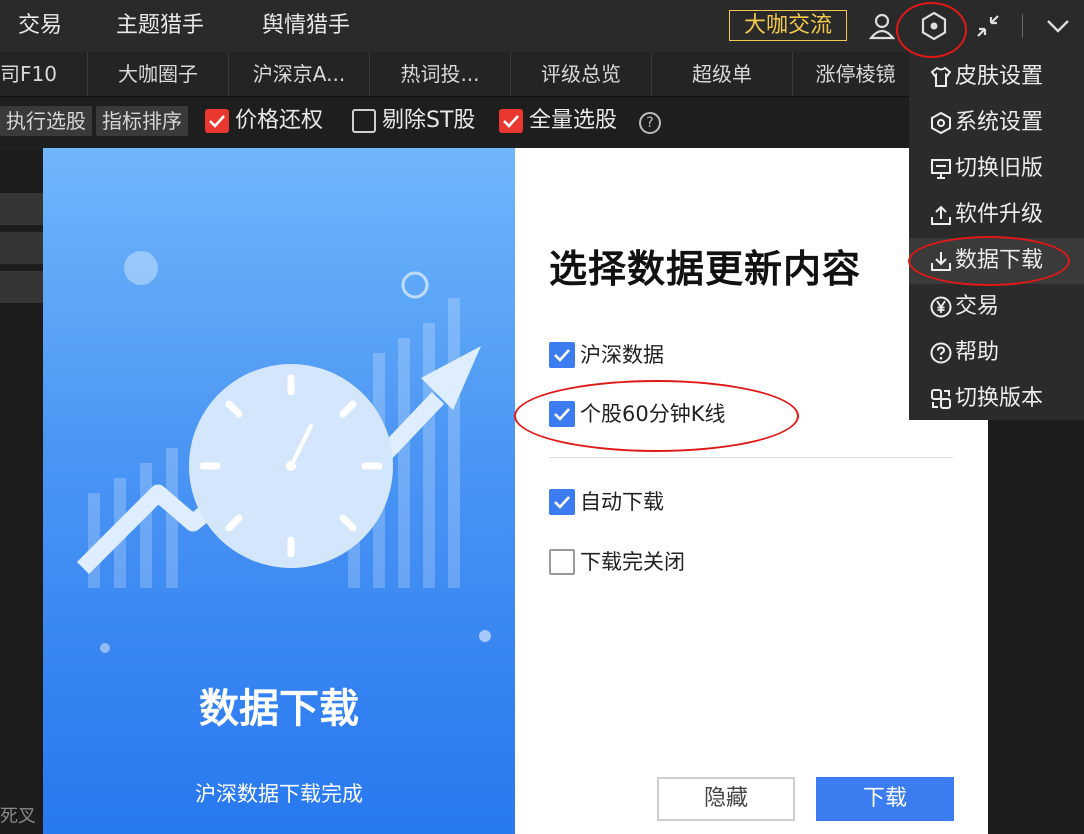 The image size is (1084, 834). I want to click on price-adjust-checkbox, so click(217, 121).